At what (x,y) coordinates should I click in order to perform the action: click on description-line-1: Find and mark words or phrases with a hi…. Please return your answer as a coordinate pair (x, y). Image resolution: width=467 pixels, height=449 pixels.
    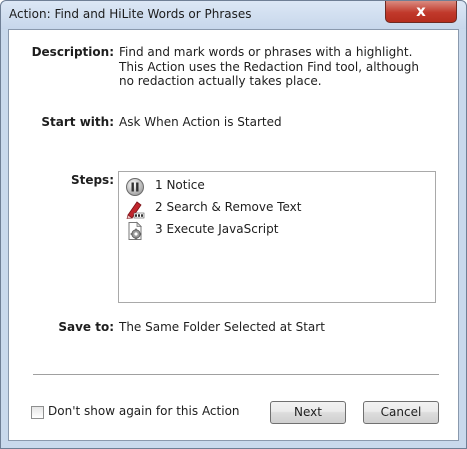
    Looking at the image, I should click on (266, 52).